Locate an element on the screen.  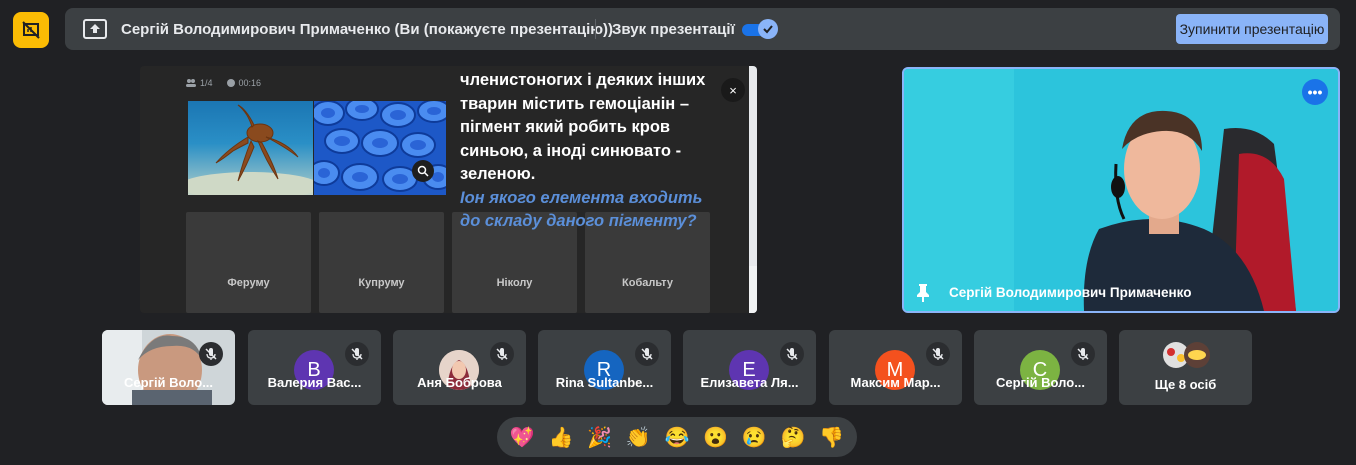
more-participants-label: Ще 8 осіб is located at coordinates (1185, 384).